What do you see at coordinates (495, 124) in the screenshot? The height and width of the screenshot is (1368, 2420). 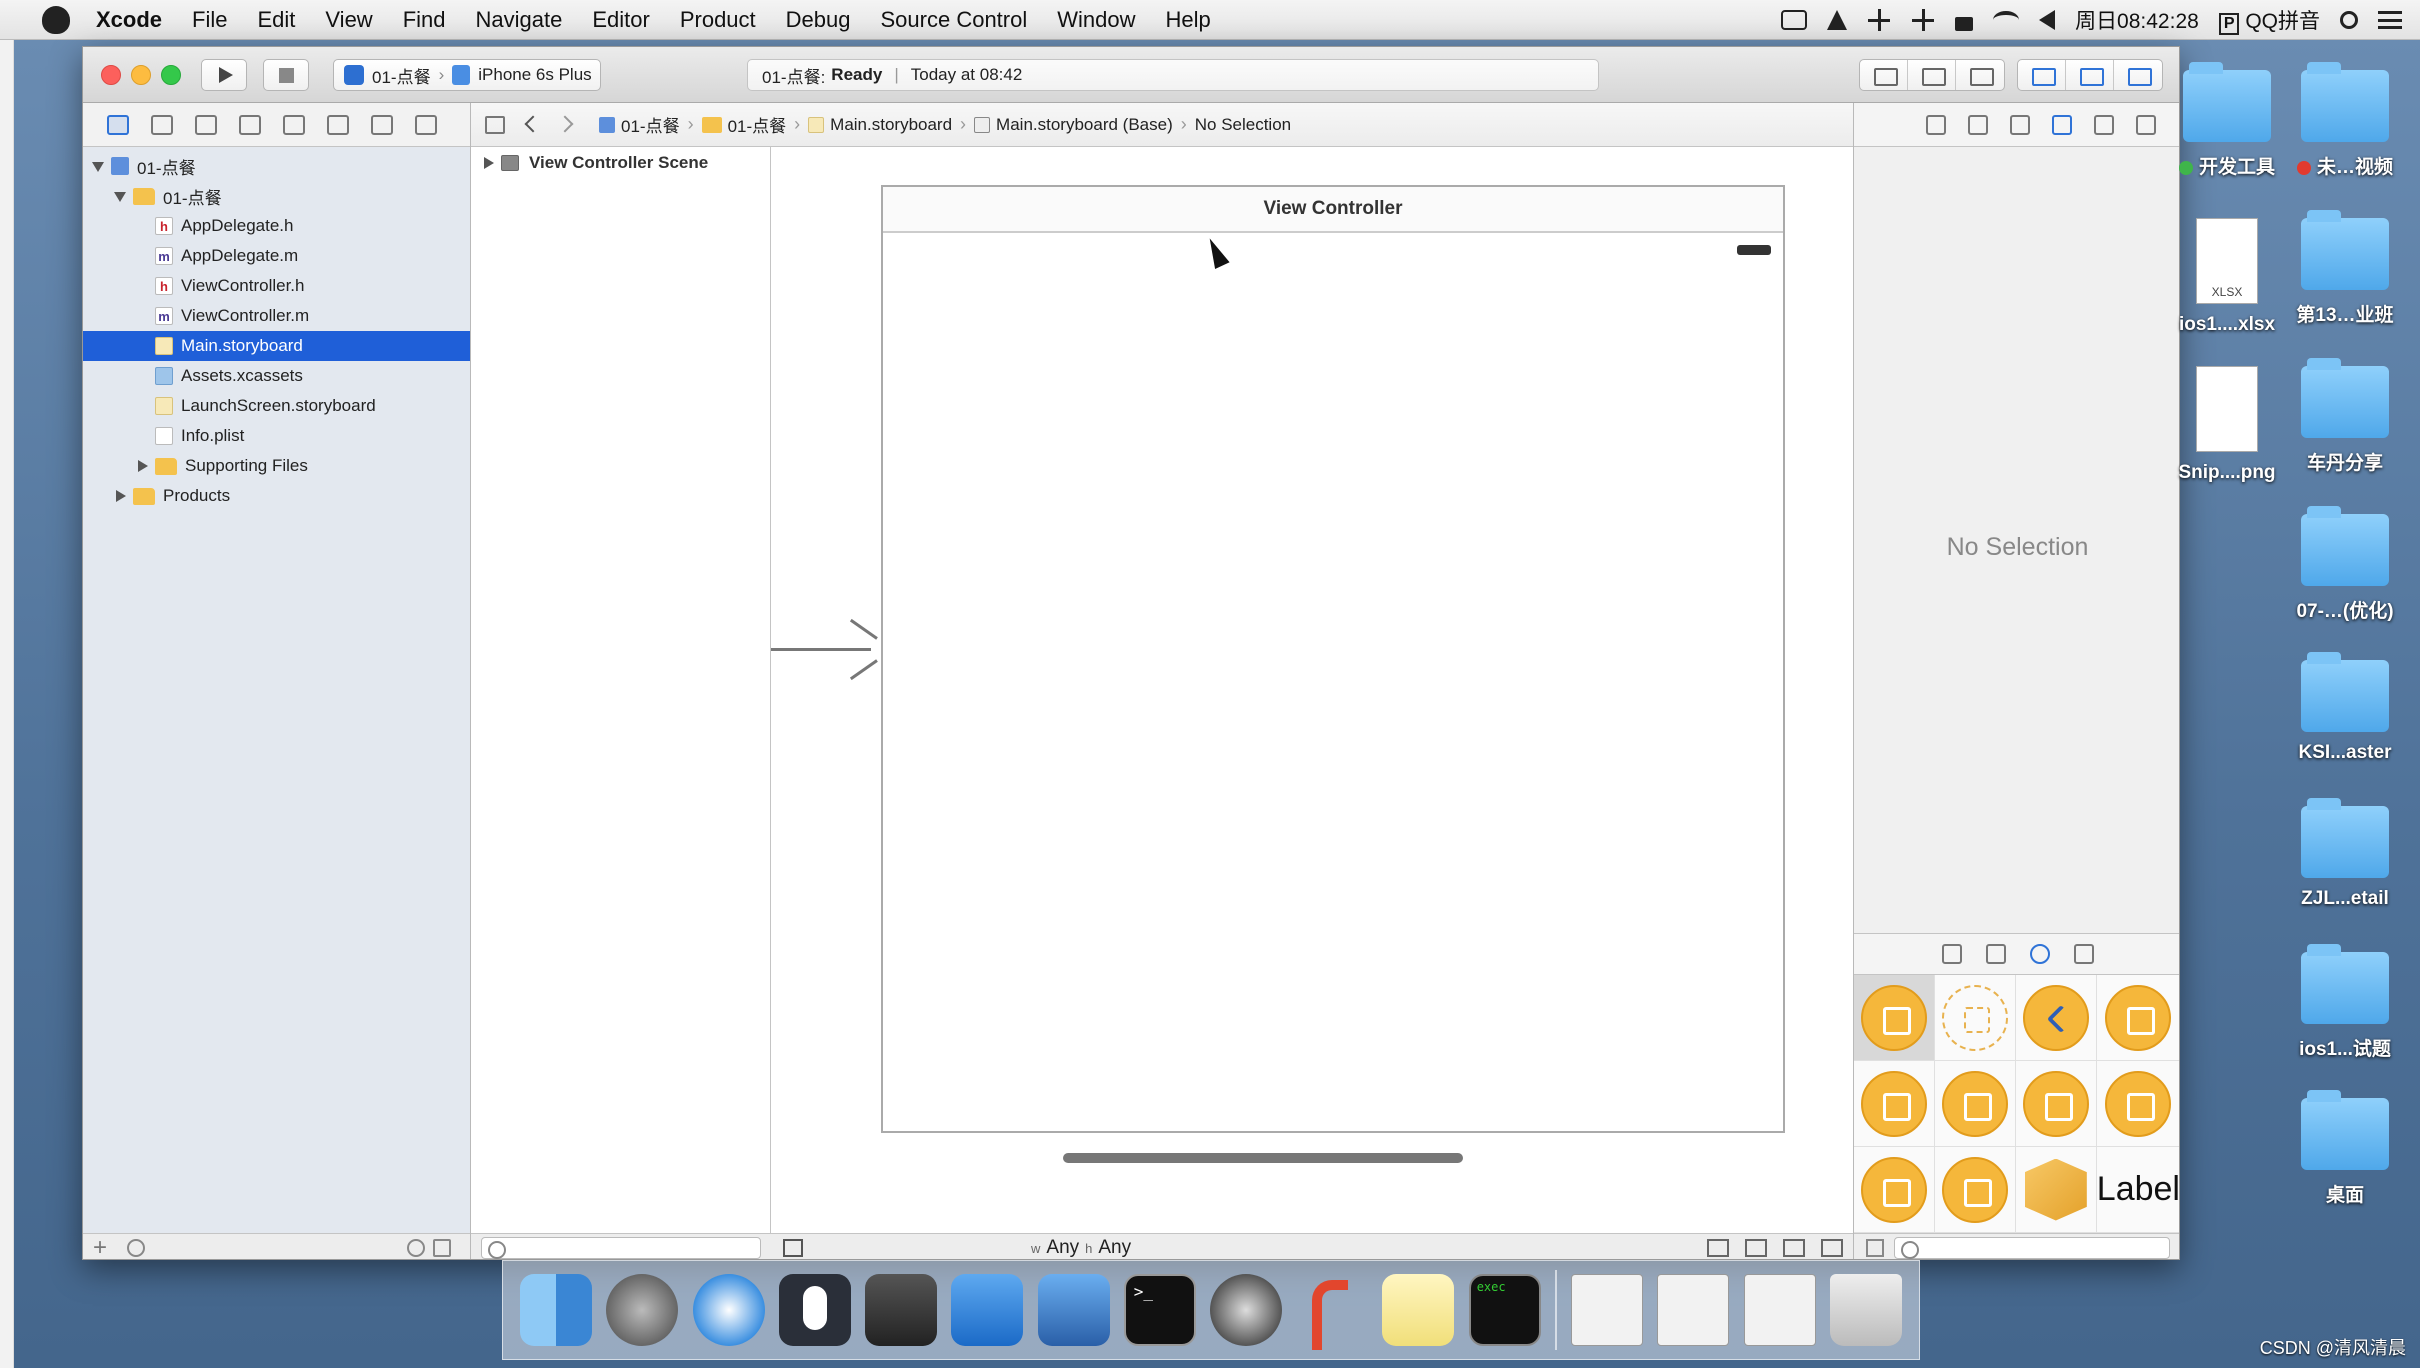 I see `related-items-icon` at bounding box center [495, 124].